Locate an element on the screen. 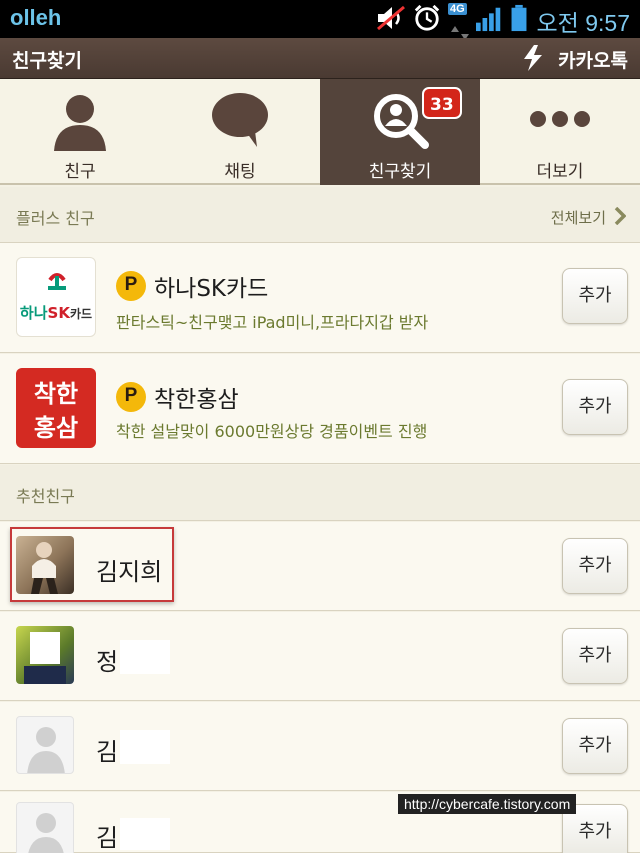  page-title: 친구찾기 is located at coordinates (47, 61).